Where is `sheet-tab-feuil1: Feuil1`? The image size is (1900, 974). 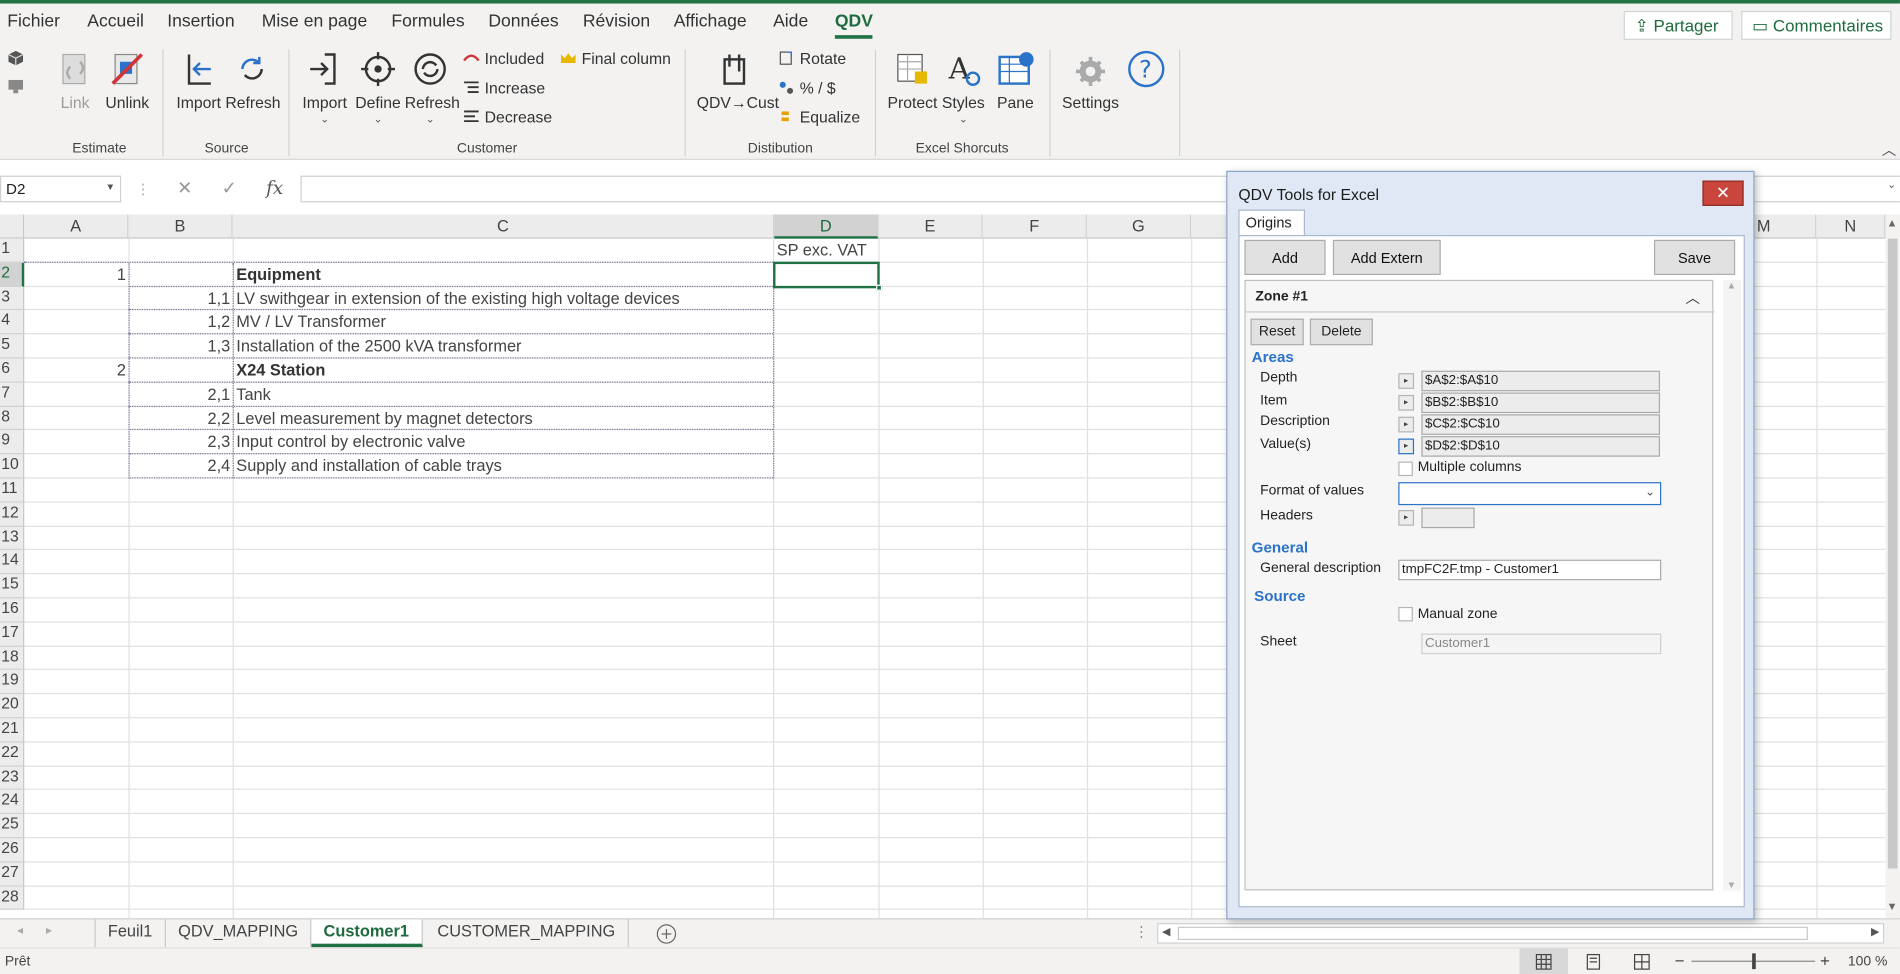 sheet-tab-feuil1: Feuil1 is located at coordinates (131, 933).